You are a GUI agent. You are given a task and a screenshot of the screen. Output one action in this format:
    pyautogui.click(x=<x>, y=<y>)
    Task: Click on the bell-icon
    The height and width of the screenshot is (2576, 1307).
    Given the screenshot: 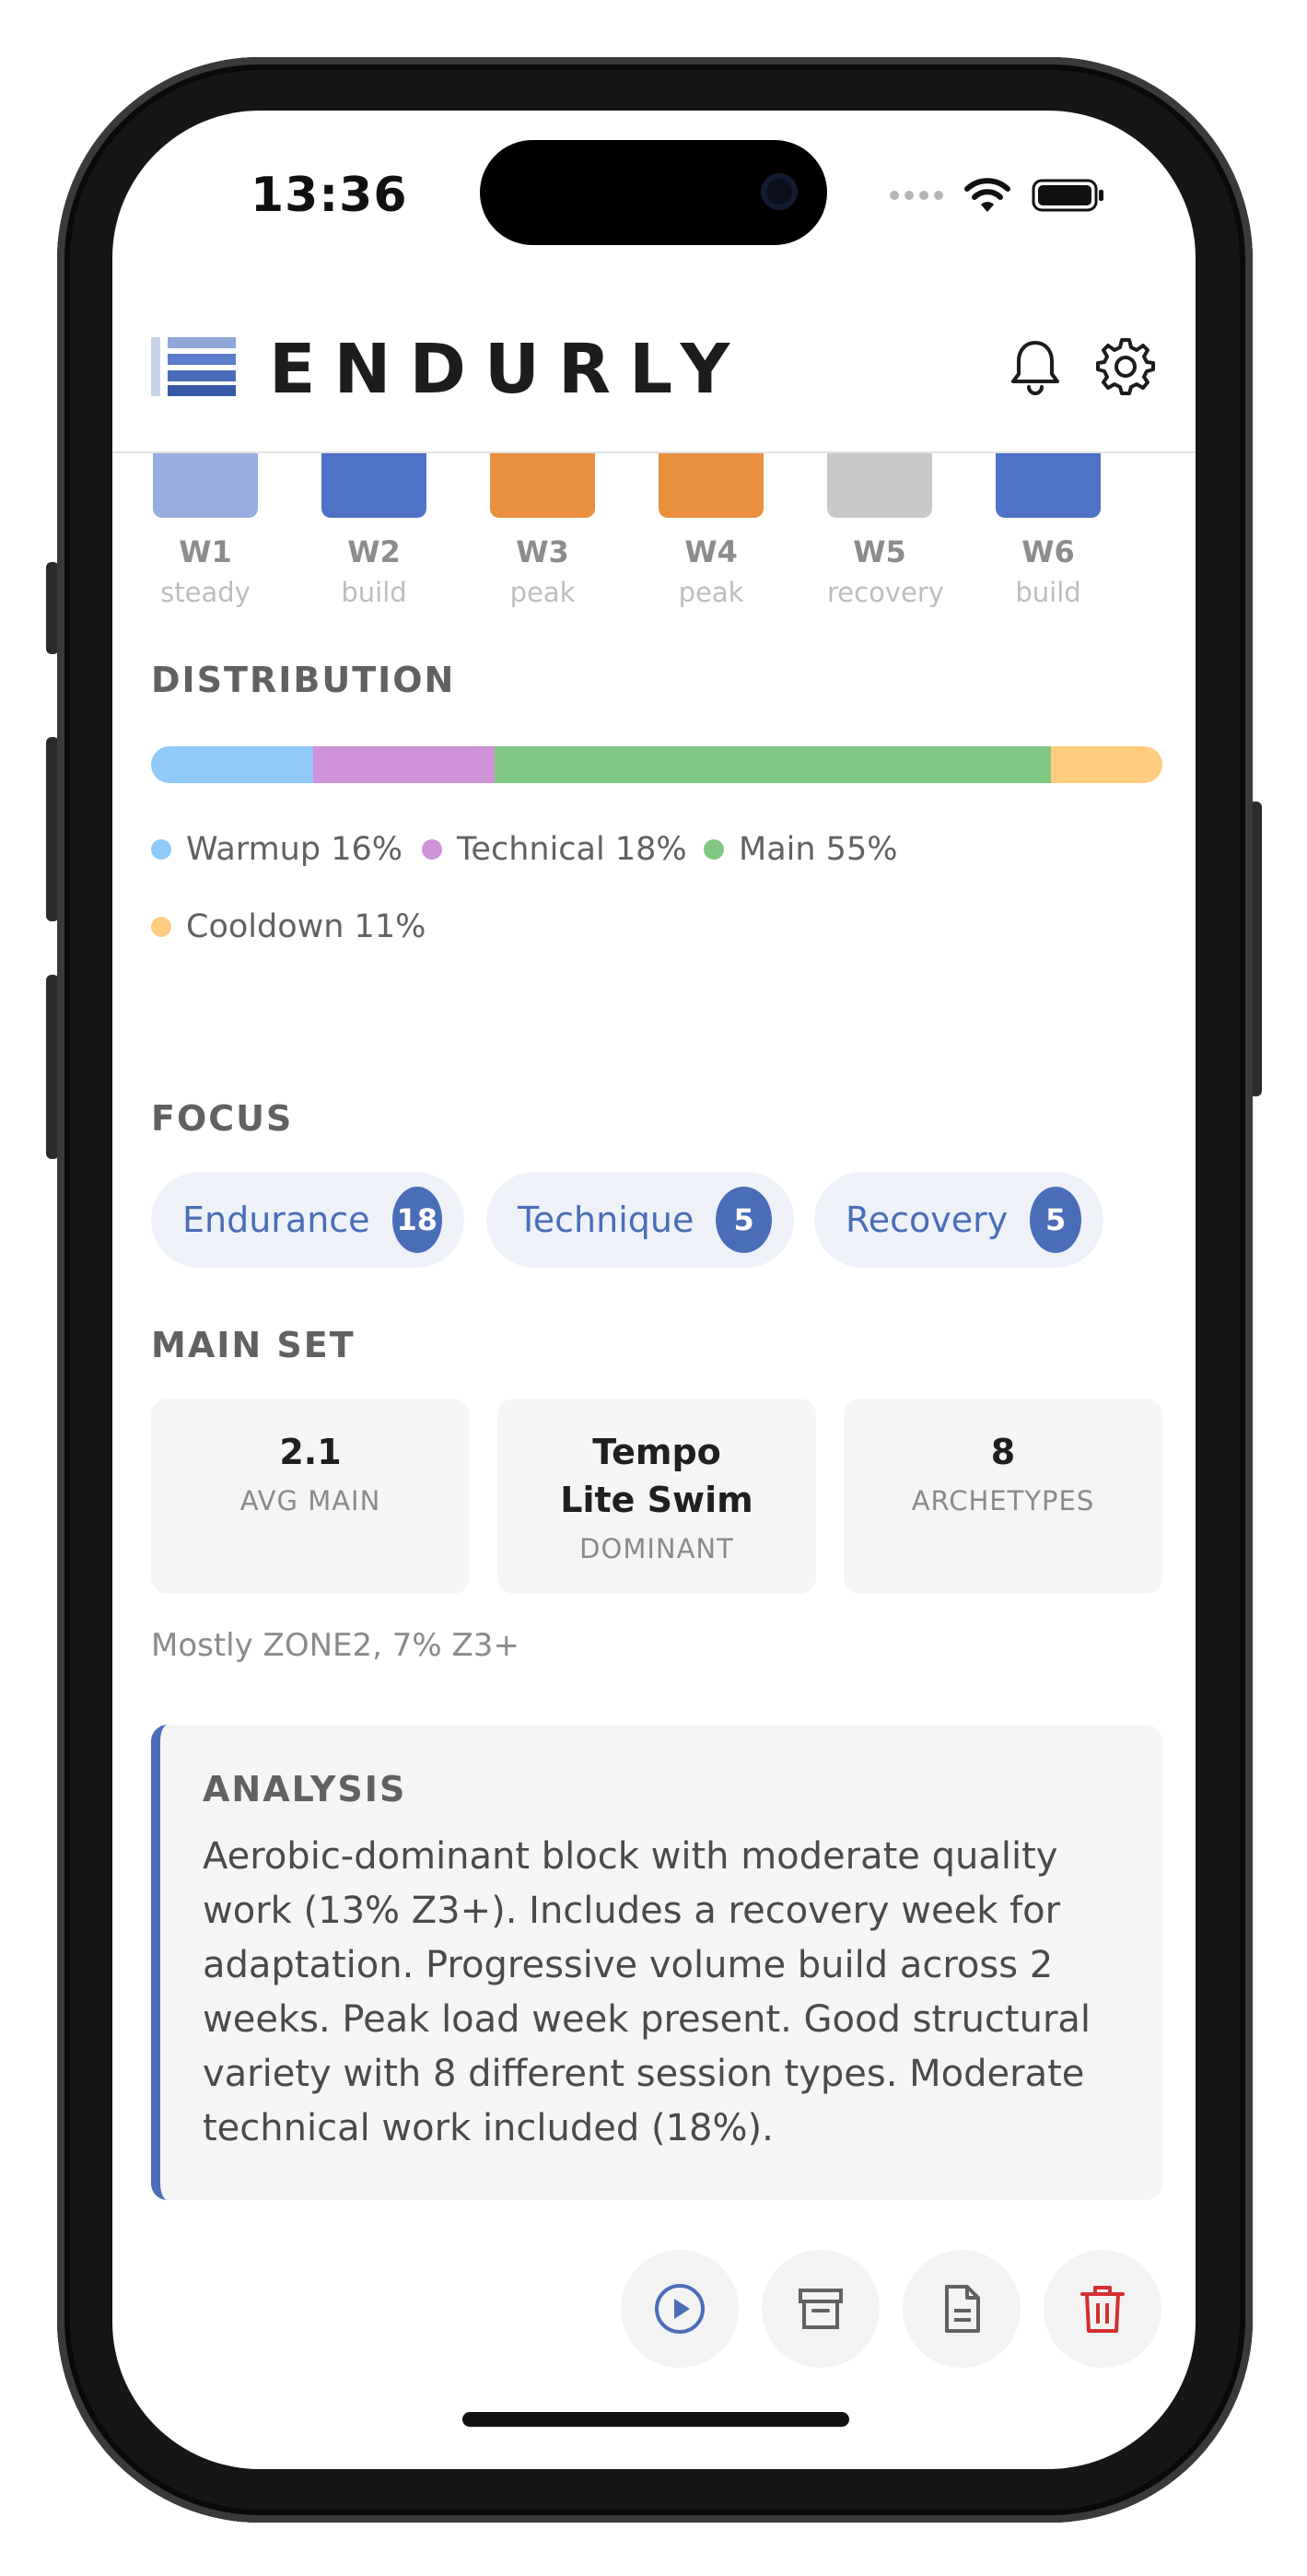 What is the action you would take?
    pyautogui.click(x=1035, y=366)
    